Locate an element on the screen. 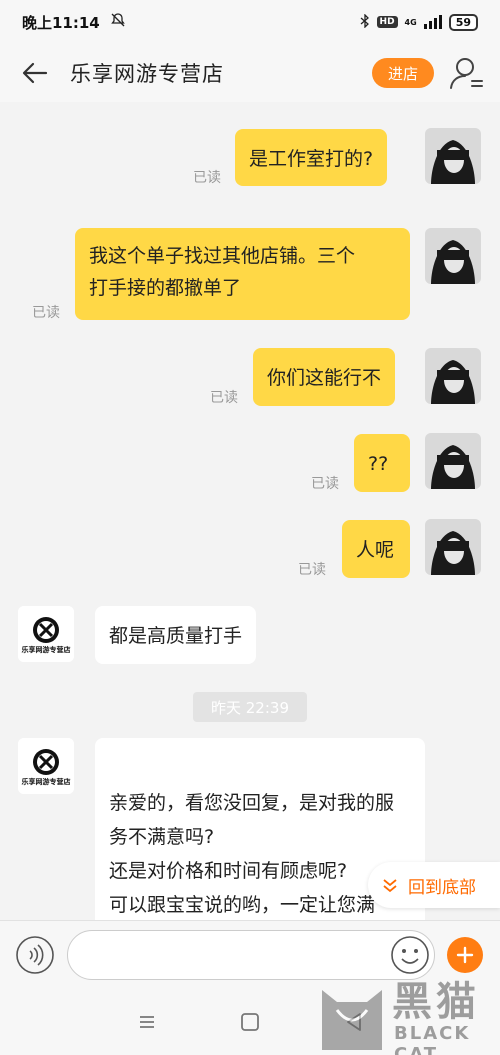 The height and width of the screenshot is (1055, 500). menu-icon is located at coordinates (147, 1022).